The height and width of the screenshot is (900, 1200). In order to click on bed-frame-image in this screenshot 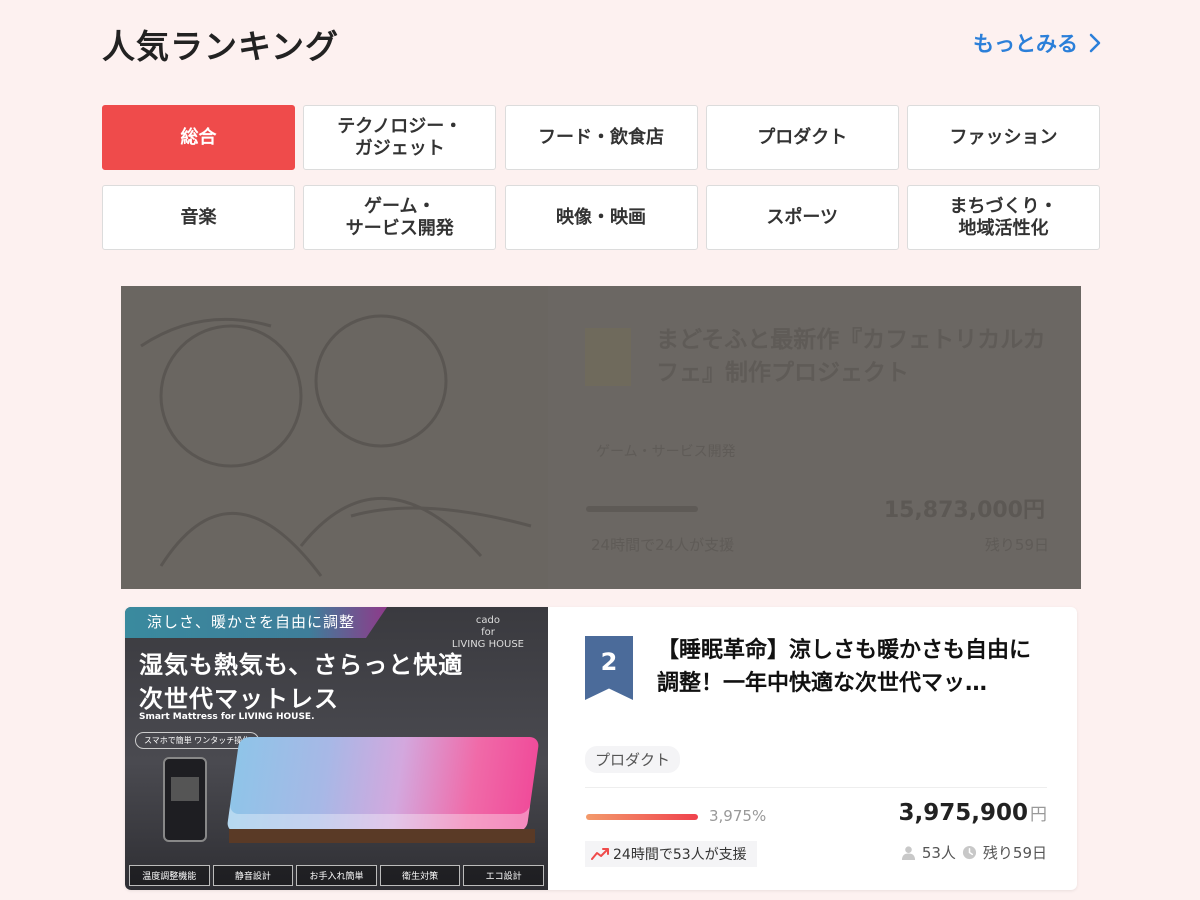, I will do `click(382, 836)`.